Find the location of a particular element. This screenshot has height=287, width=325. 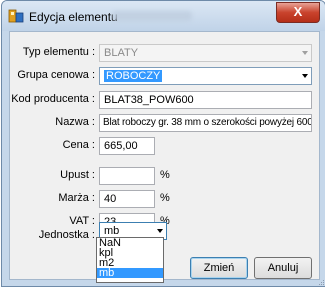

vat-label: VAT : is located at coordinates (82, 221).